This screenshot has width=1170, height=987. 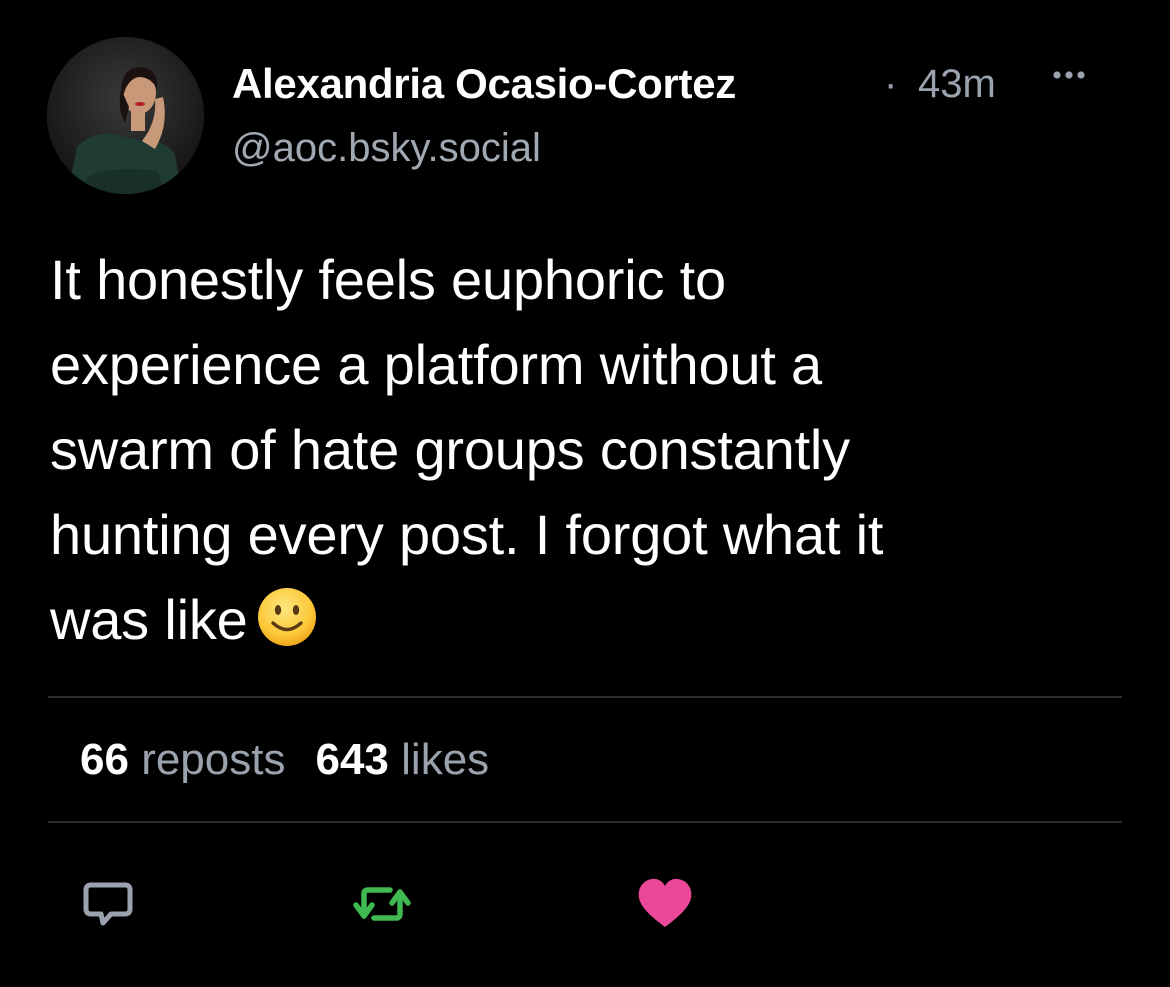 I want to click on likes-stat: 643 likes, so click(x=402, y=759).